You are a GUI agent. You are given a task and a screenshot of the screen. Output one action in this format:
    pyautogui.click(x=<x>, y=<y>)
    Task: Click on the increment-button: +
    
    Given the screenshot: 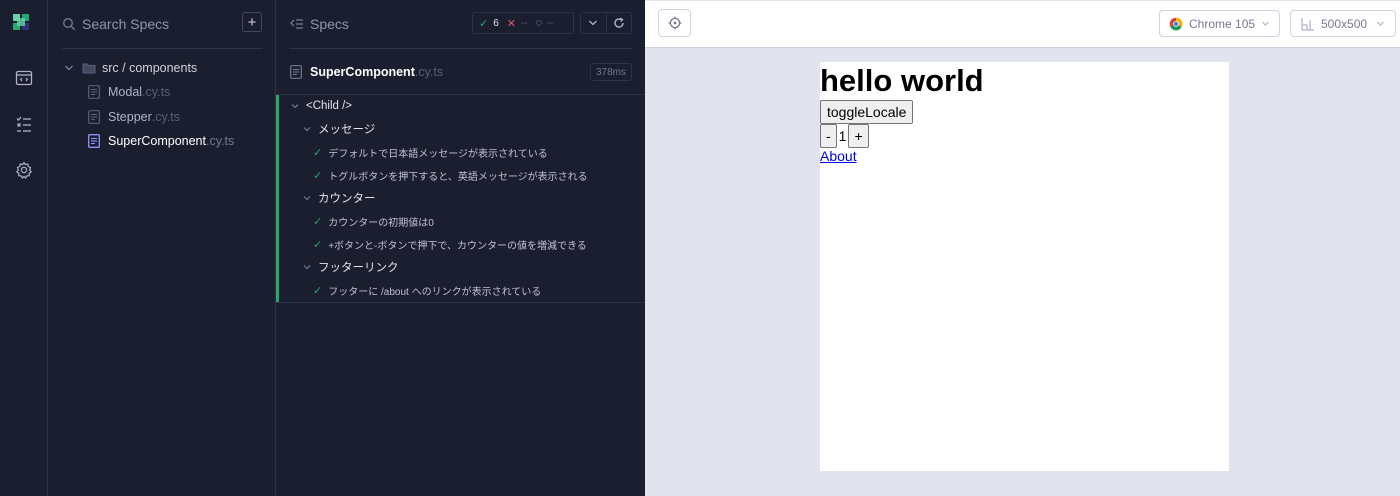 What is the action you would take?
    pyautogui.click(x=858, y=136)
    